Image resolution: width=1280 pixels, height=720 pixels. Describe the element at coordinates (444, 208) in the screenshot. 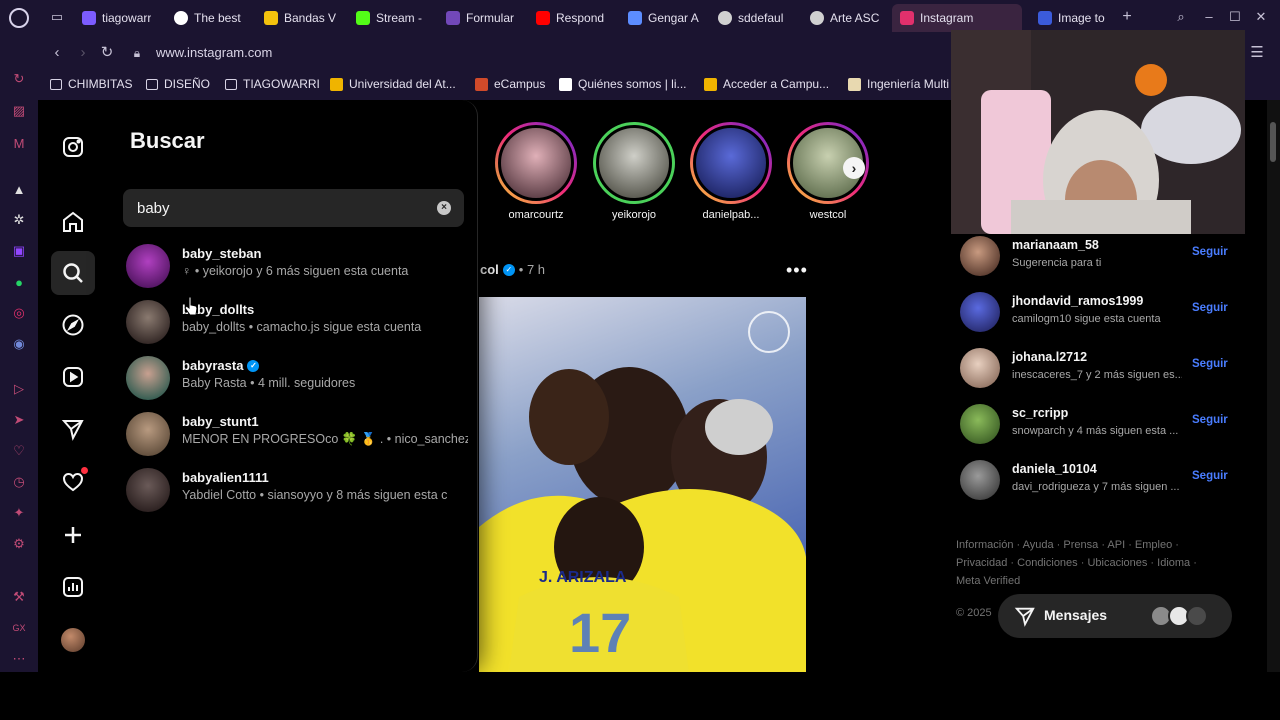

I see `clear-search-icon: ×` at that location.